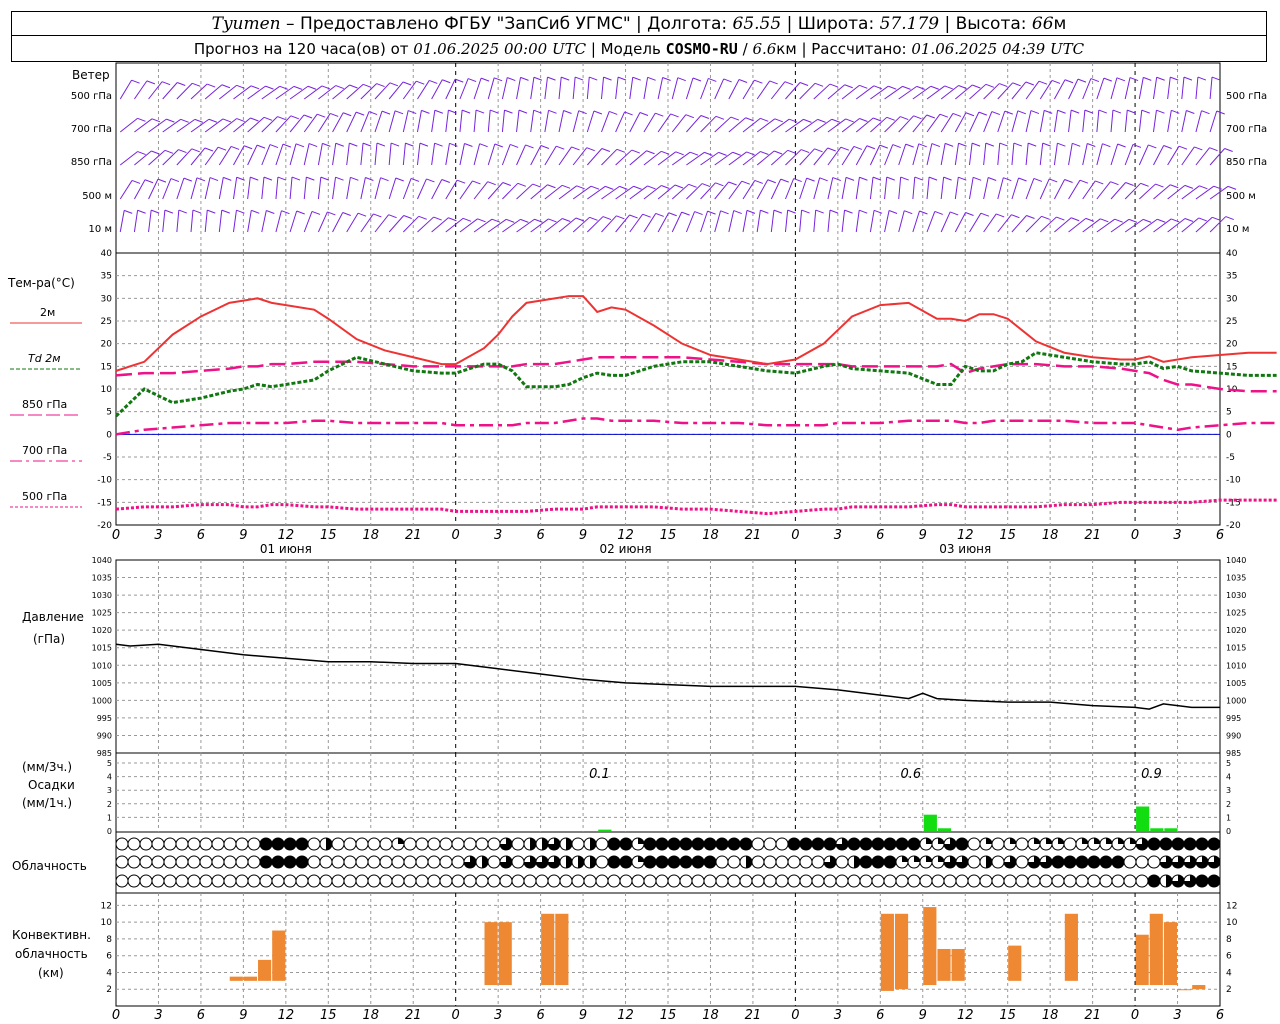 The height and width of the screenshot is (1024, 1280). Describe the element at coordinates (1233, 481) in the screenshot. I see `temp-ytick-right: -10` at that location.